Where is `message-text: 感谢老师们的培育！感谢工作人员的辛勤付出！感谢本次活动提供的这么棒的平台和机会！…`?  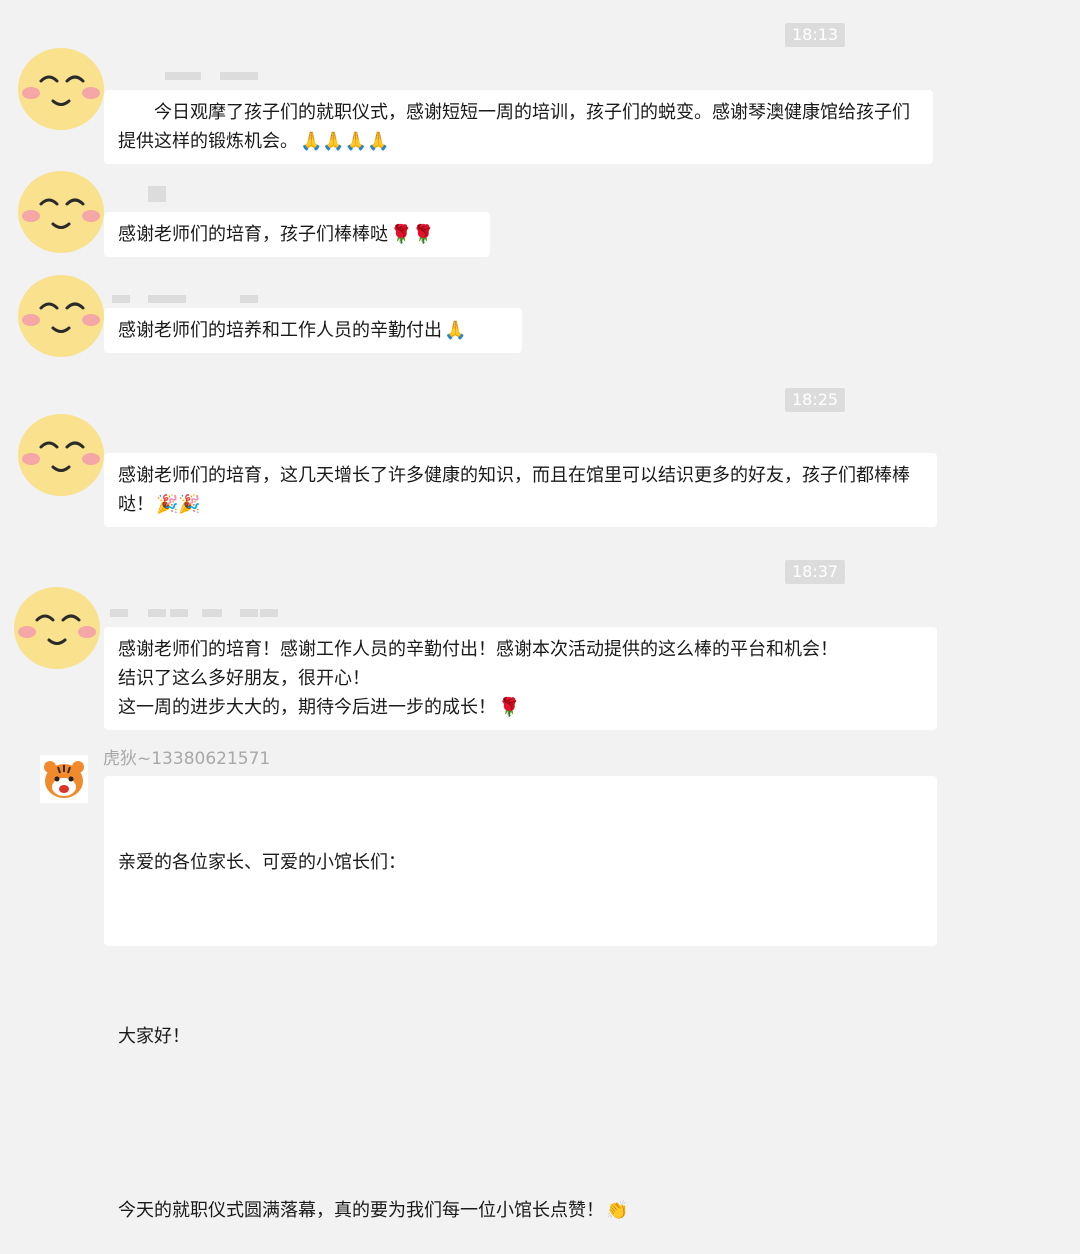 message-text: 感谢老师们的培育！感谢工作人员的辛勤付出！感谢本次活动提供的这么棒的平台和机会！… is located at coordinates (478, 678).